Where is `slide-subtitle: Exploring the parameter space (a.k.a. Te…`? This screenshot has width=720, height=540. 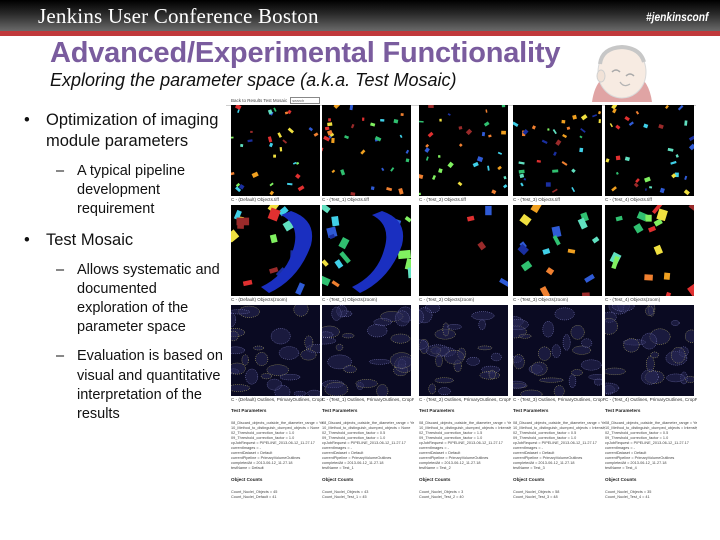
slide-subtitle: Exploring the parameter space (a.k.a. Te… is located at coordinates (253, 80).